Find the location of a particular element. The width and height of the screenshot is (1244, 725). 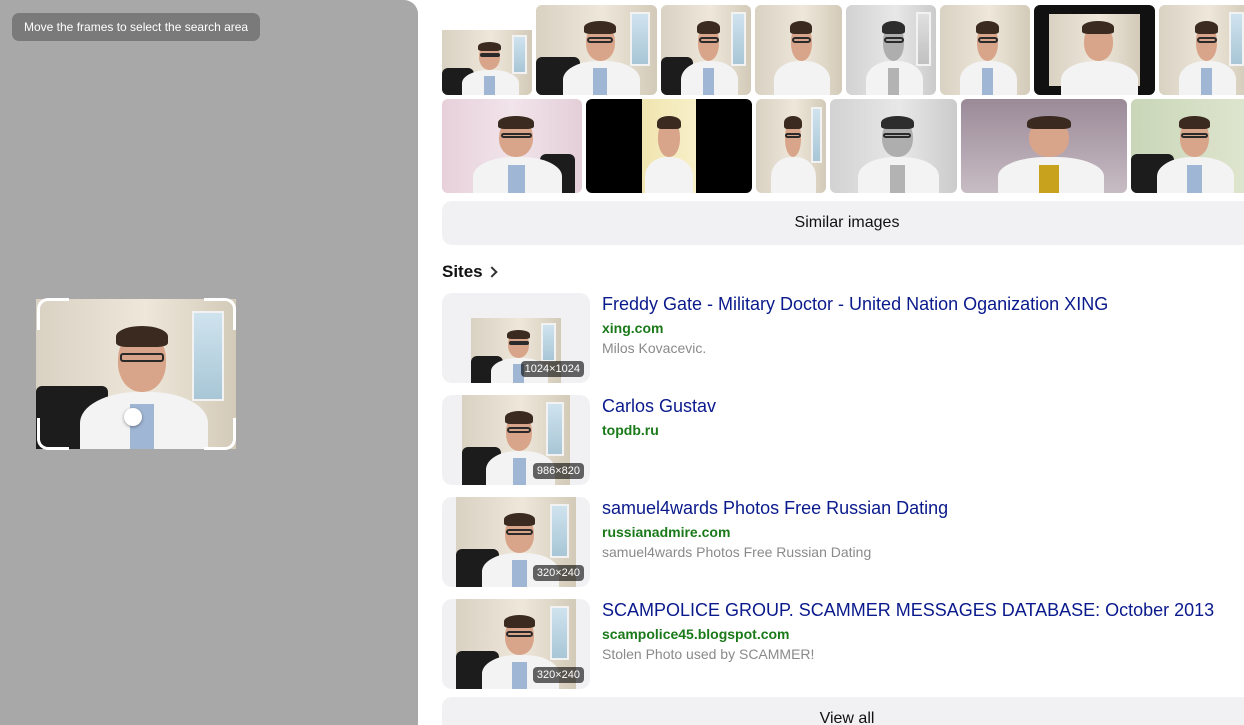

crop-handle-top-left is located at coordinates (53, 314).